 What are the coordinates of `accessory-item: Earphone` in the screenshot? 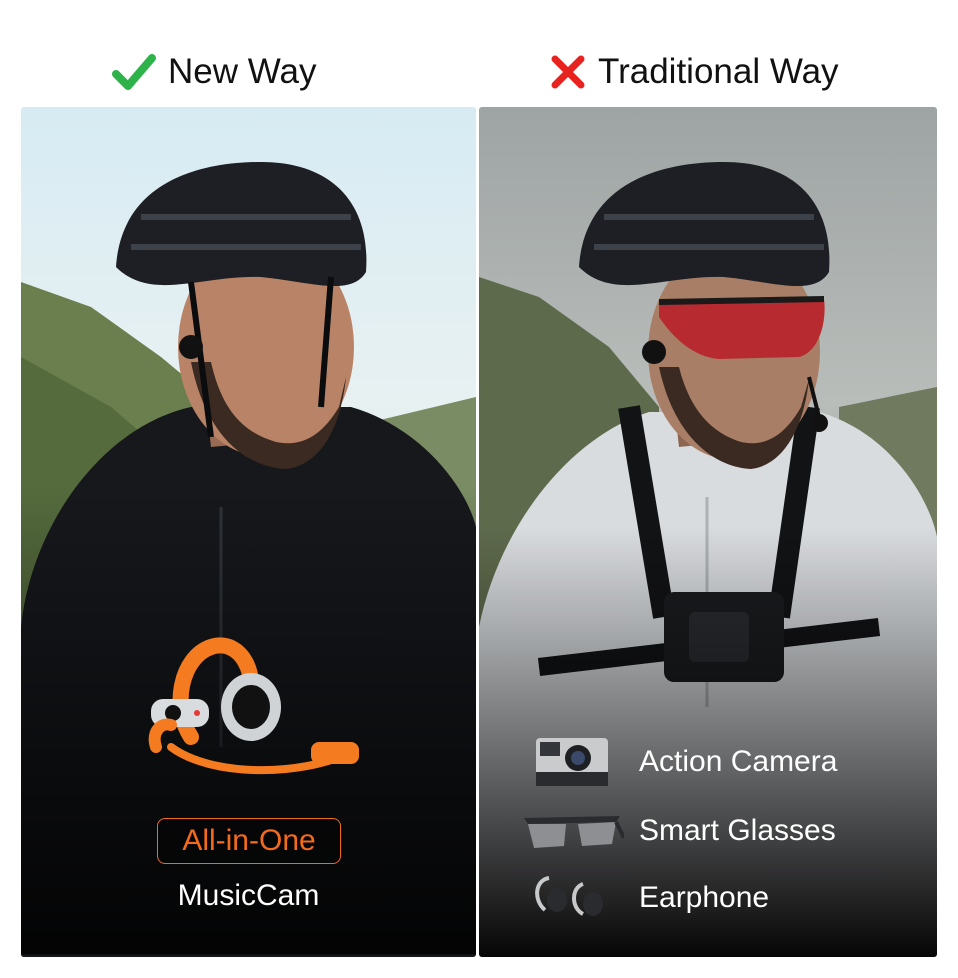 It's located at (719, 898).